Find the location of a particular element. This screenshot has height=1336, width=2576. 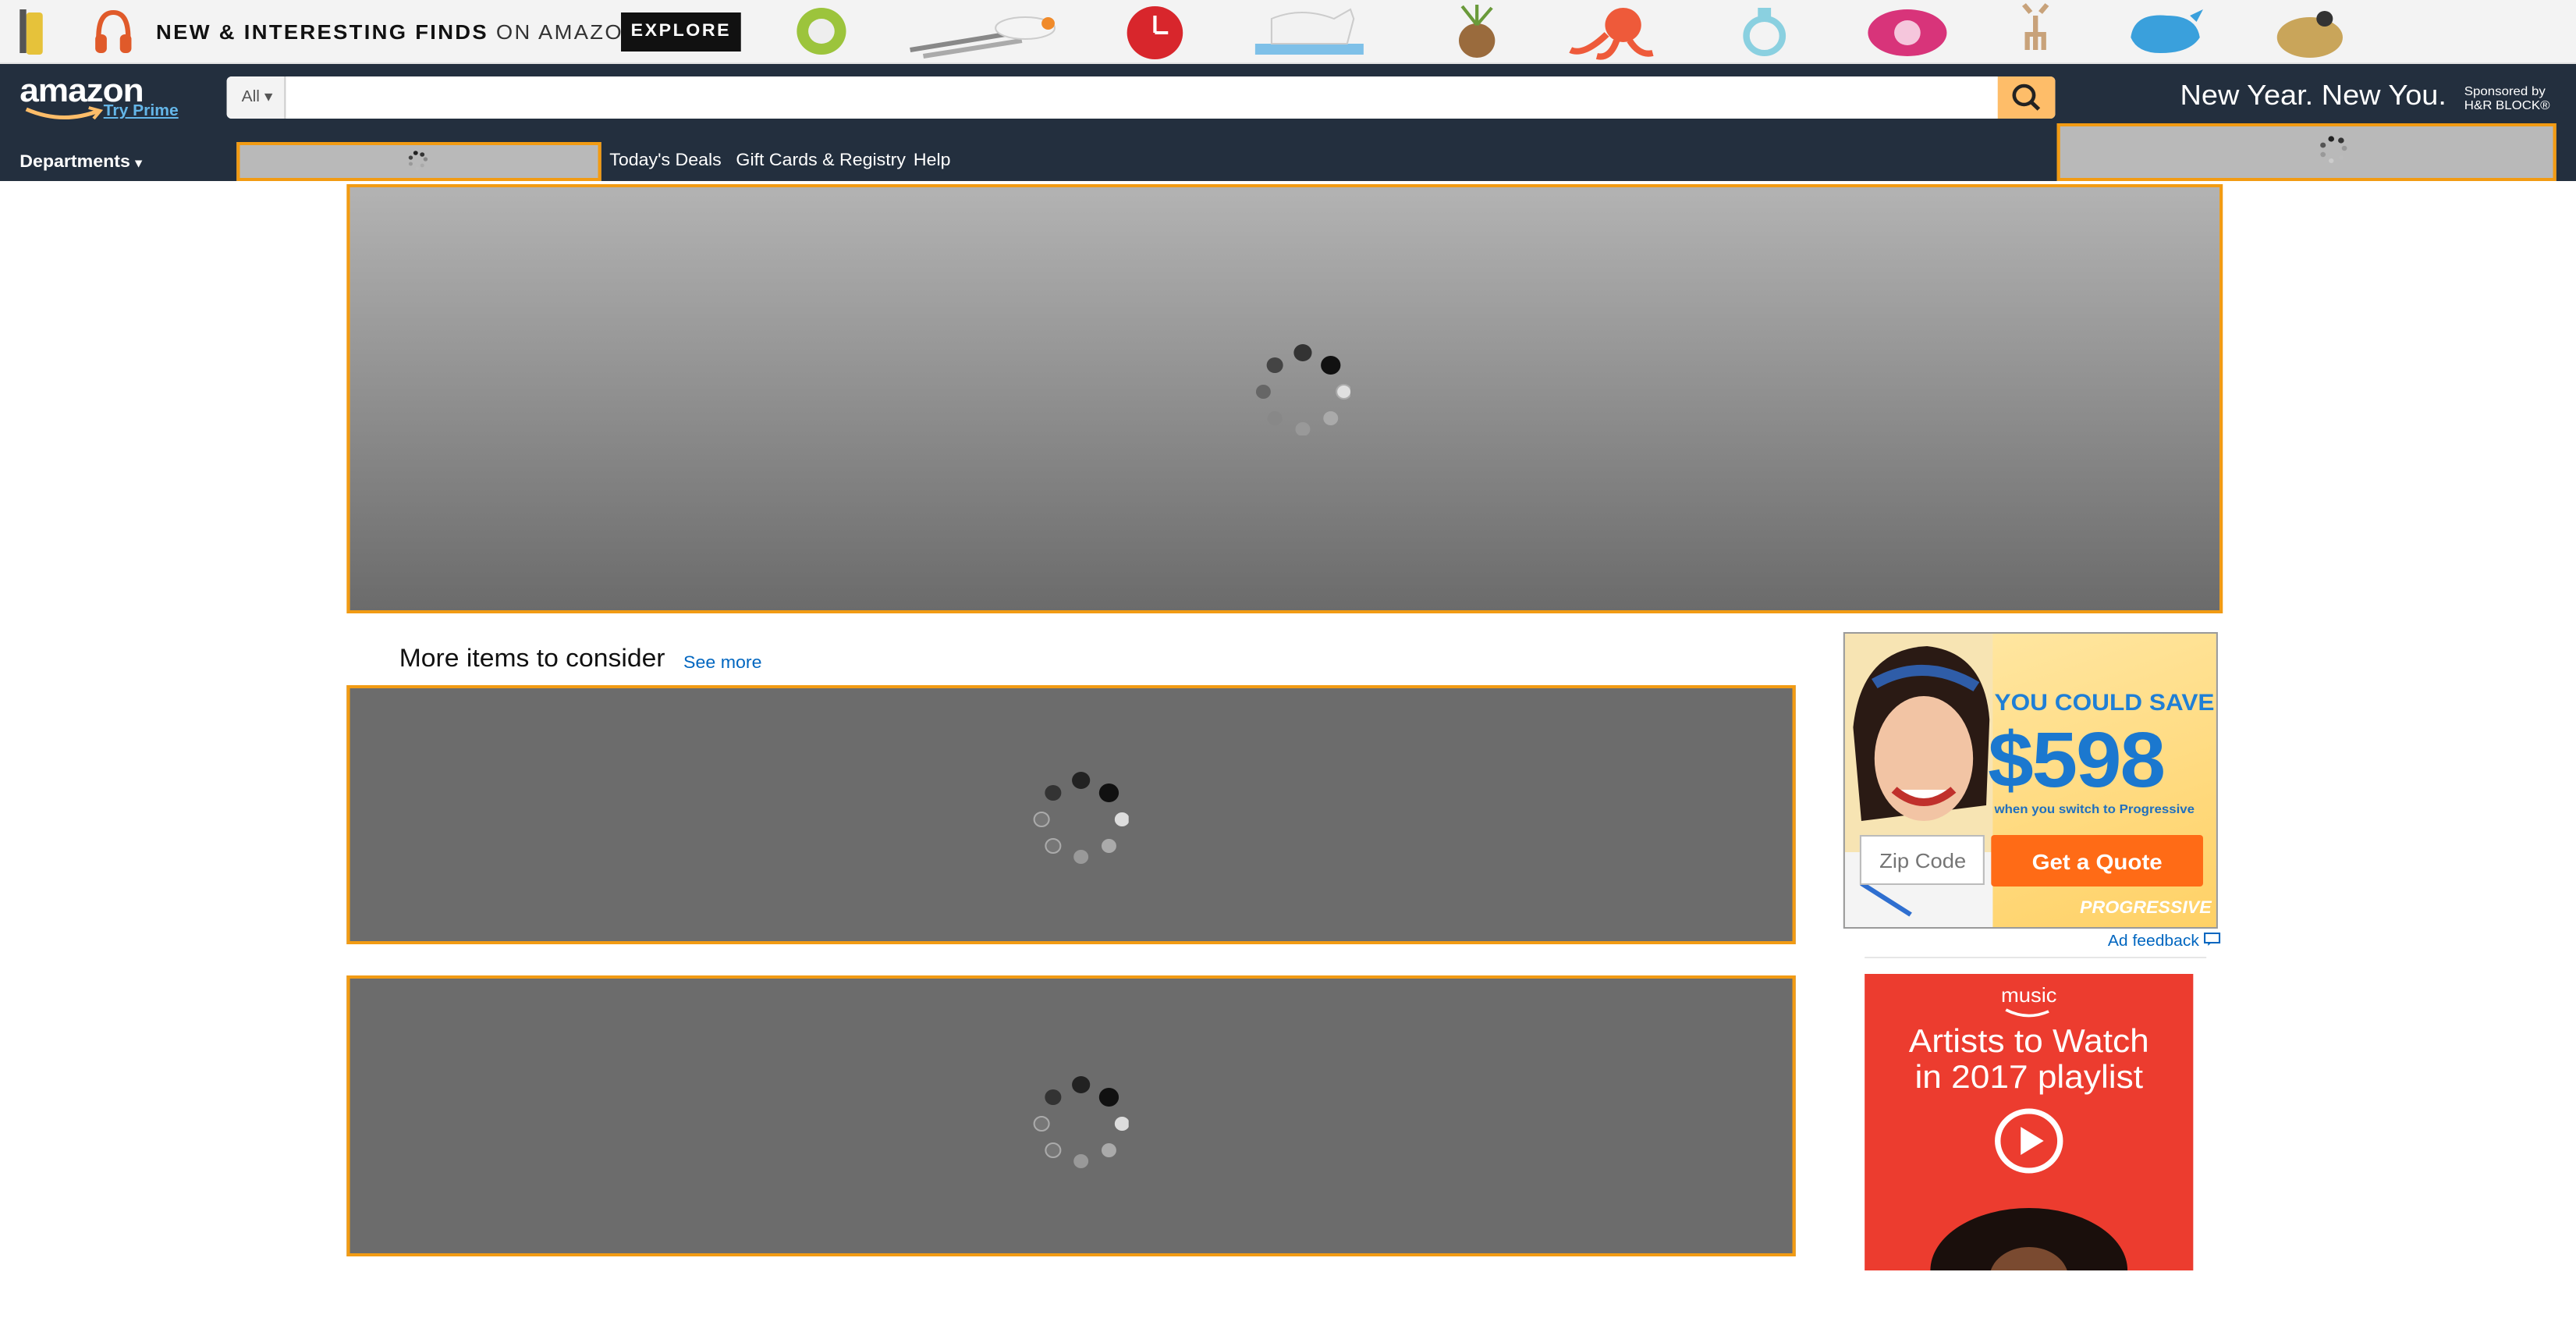

deer-figurine-icon is located at coordinates (2035, 27).